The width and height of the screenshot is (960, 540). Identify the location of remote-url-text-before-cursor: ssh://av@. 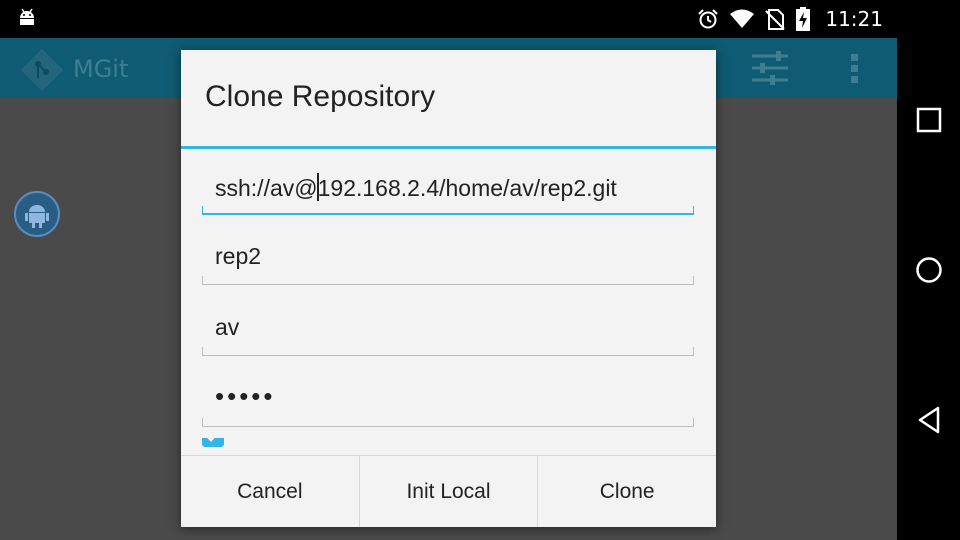
(266, 188).